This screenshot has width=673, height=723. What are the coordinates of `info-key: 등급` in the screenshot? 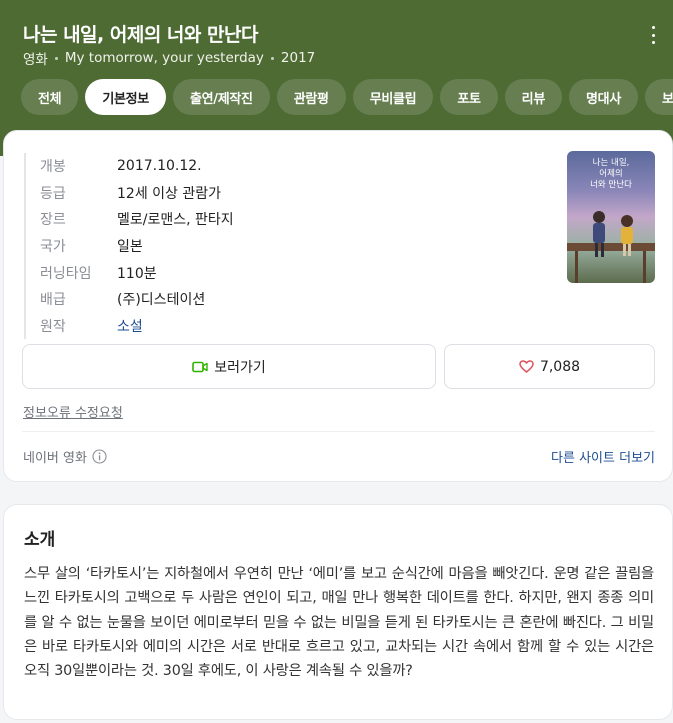 It's located at (53, 193).